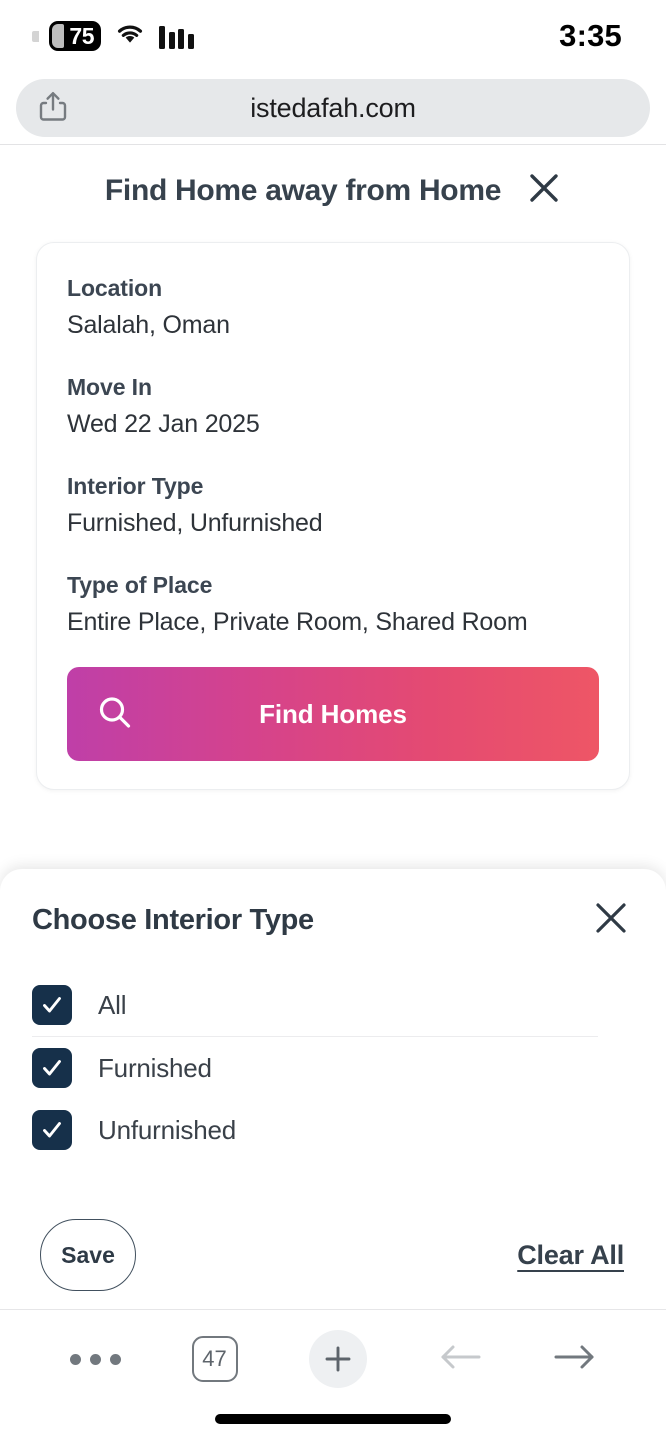  What do you see at coordinates (333, 1250) in the screenshot?
I see `sheet-footer: Save Clear All` at bounding box center [333, 1250].